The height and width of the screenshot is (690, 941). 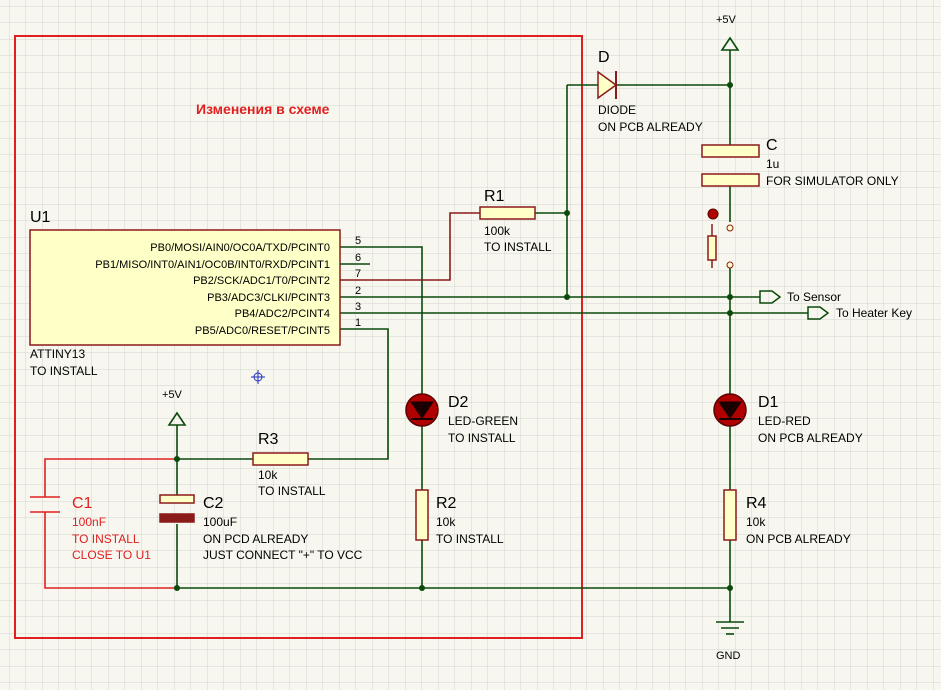 What do you see at coordinates (483, 421) in the screenshot?
I see `d2-type: LED-GREEN` at bounding box center [483, 421].